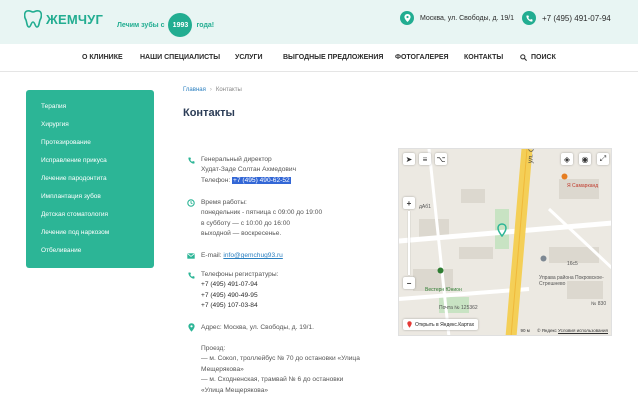 The width and height of the screenshot is (638, 400). What do you see at coordinates (425, 207) in the screenshot?
I see `map-label-building: дАб1` at bounding box center [425, 207].